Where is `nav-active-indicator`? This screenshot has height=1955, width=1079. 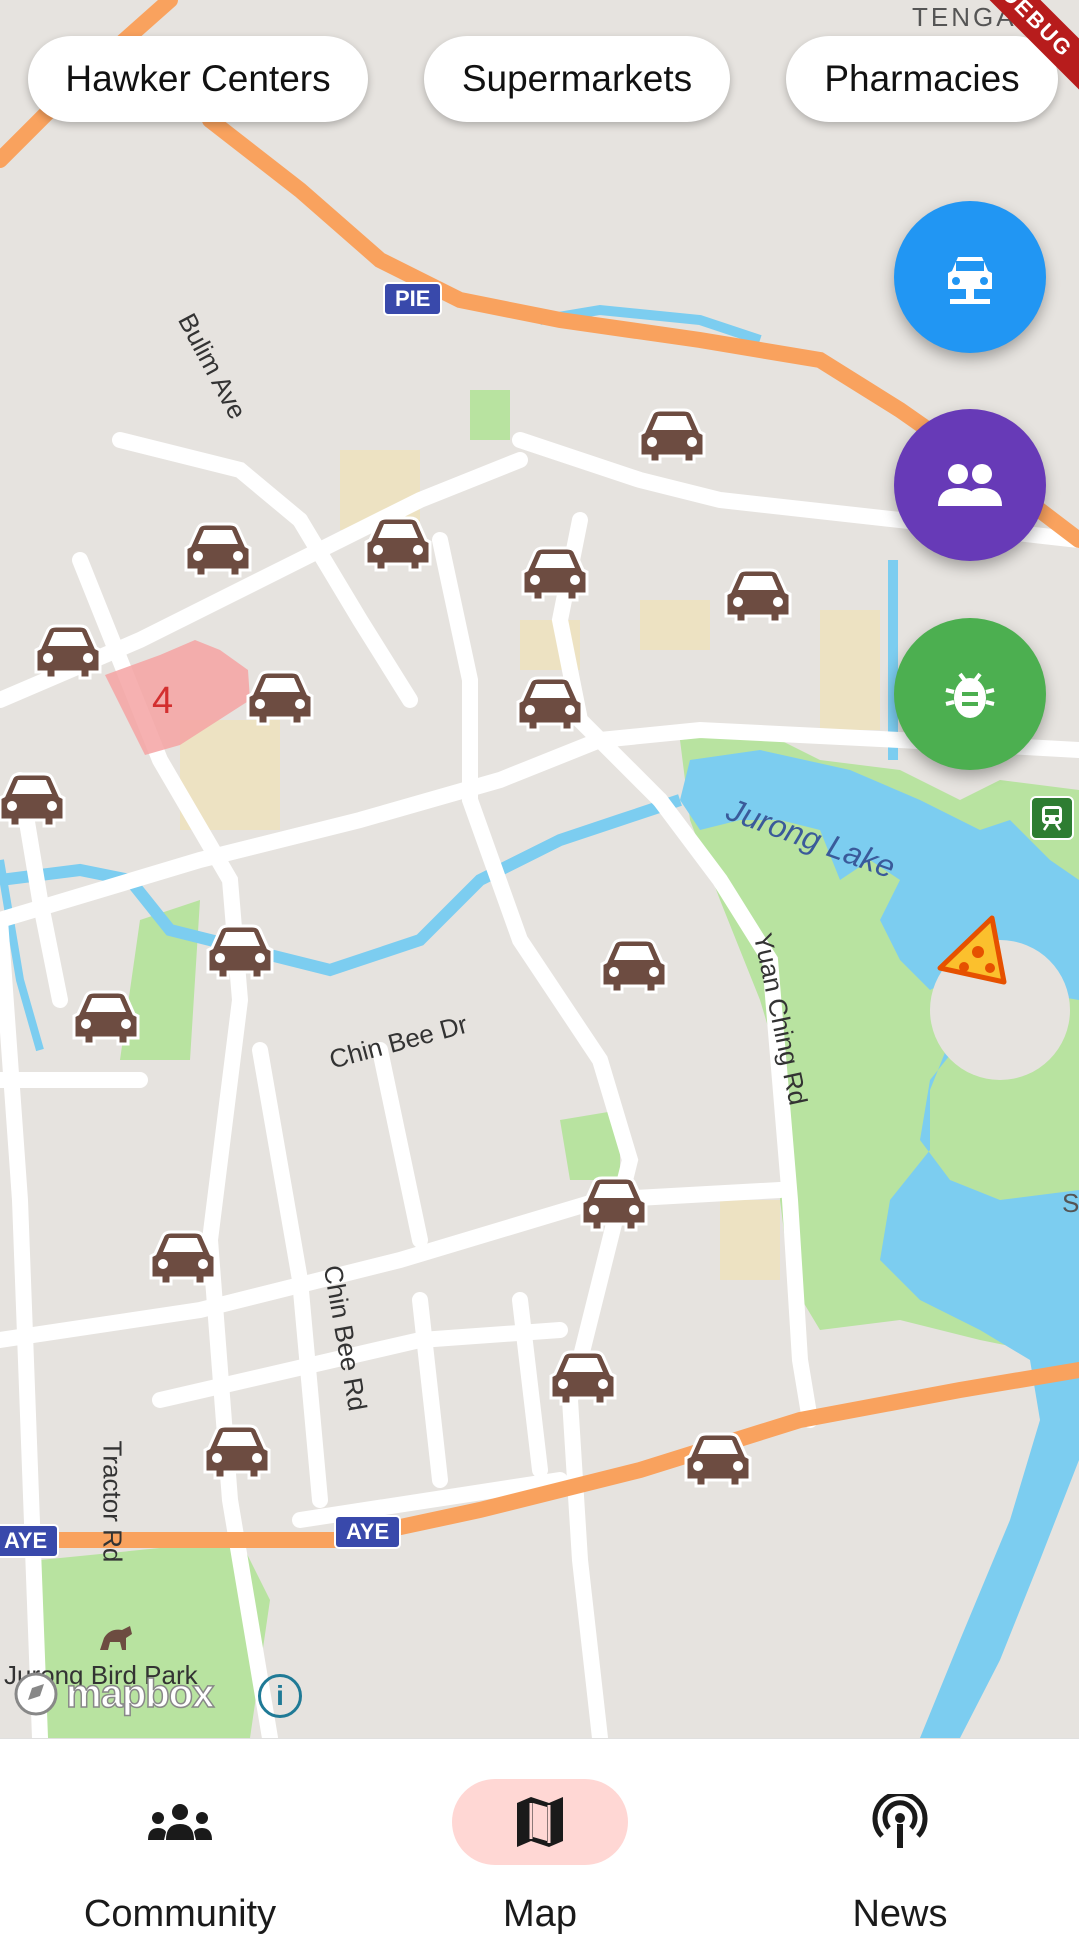 nav-active-indicator is located at coordinates (540, 1822).